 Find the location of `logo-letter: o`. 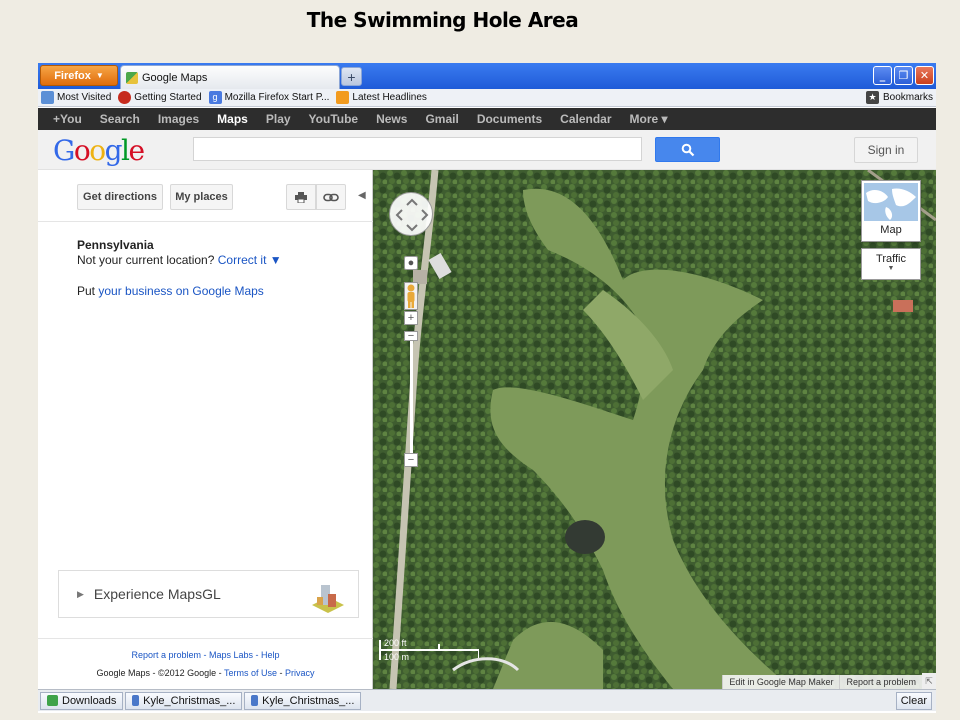

logo-letter: o is located at coordinates (97, 150).